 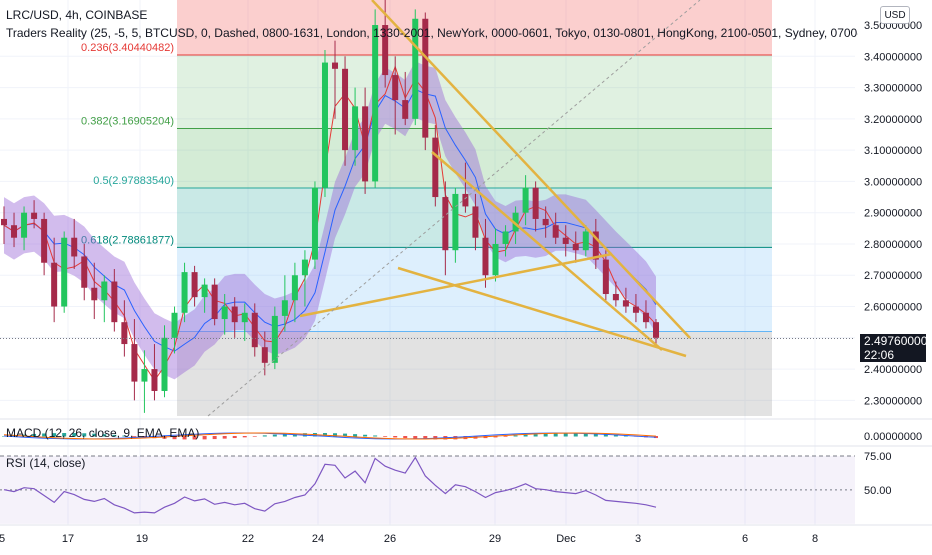 I want to click on time-tick-label: 3, so click(x=638, y=539).